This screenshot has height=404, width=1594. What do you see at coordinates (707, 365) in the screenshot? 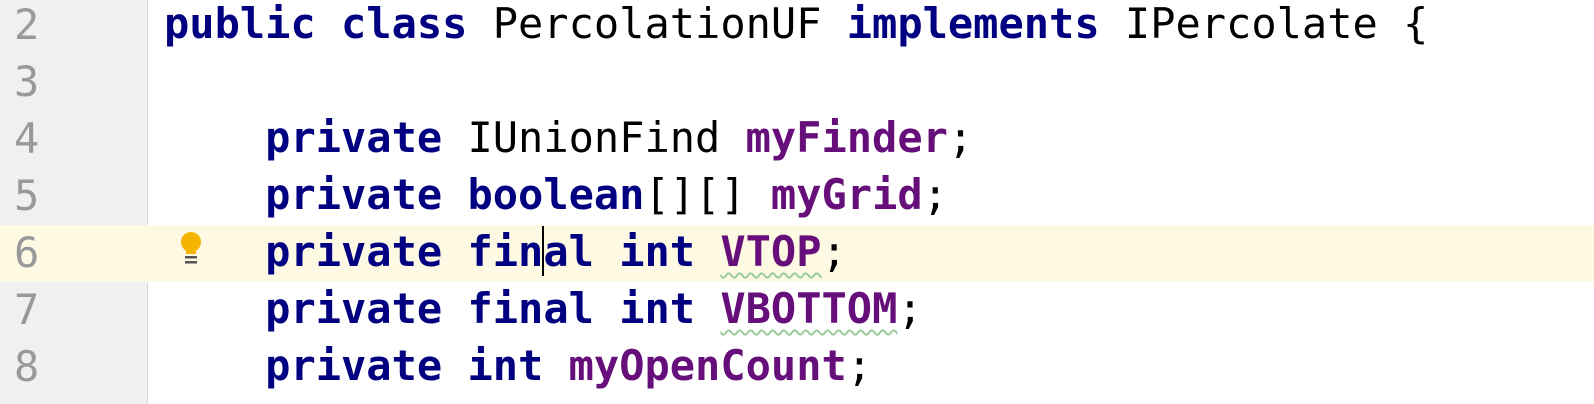
I see `field-token: myOpenCount` at bounding box center [707, 365].